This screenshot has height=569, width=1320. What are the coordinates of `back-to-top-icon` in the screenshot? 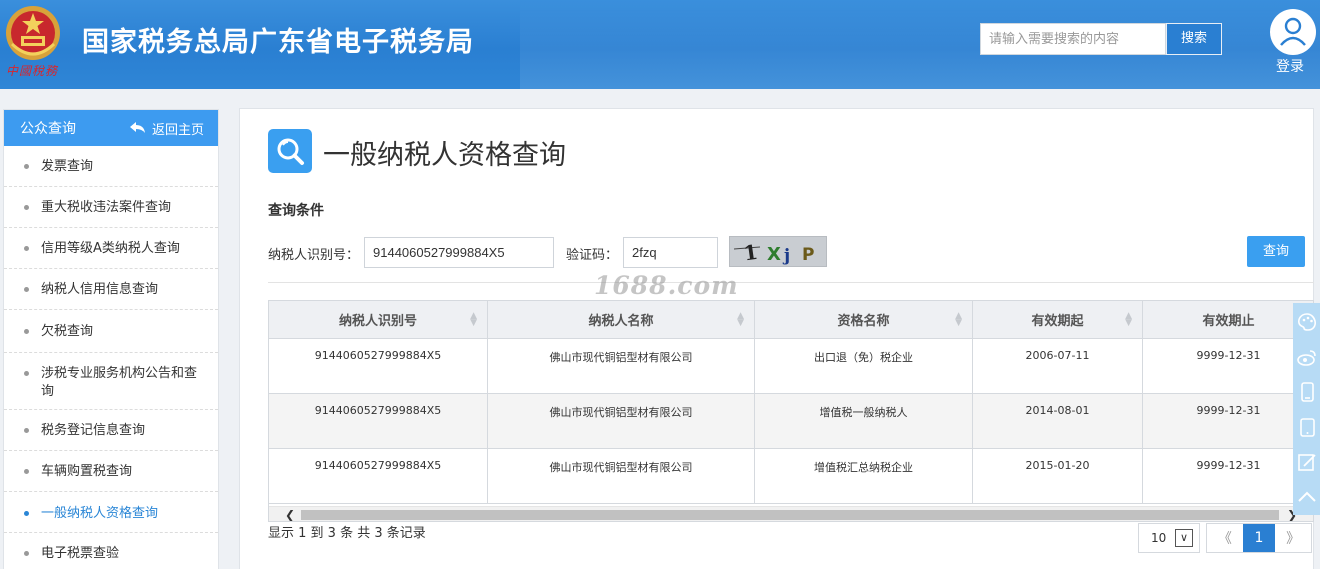 It's located at (1307, 497).